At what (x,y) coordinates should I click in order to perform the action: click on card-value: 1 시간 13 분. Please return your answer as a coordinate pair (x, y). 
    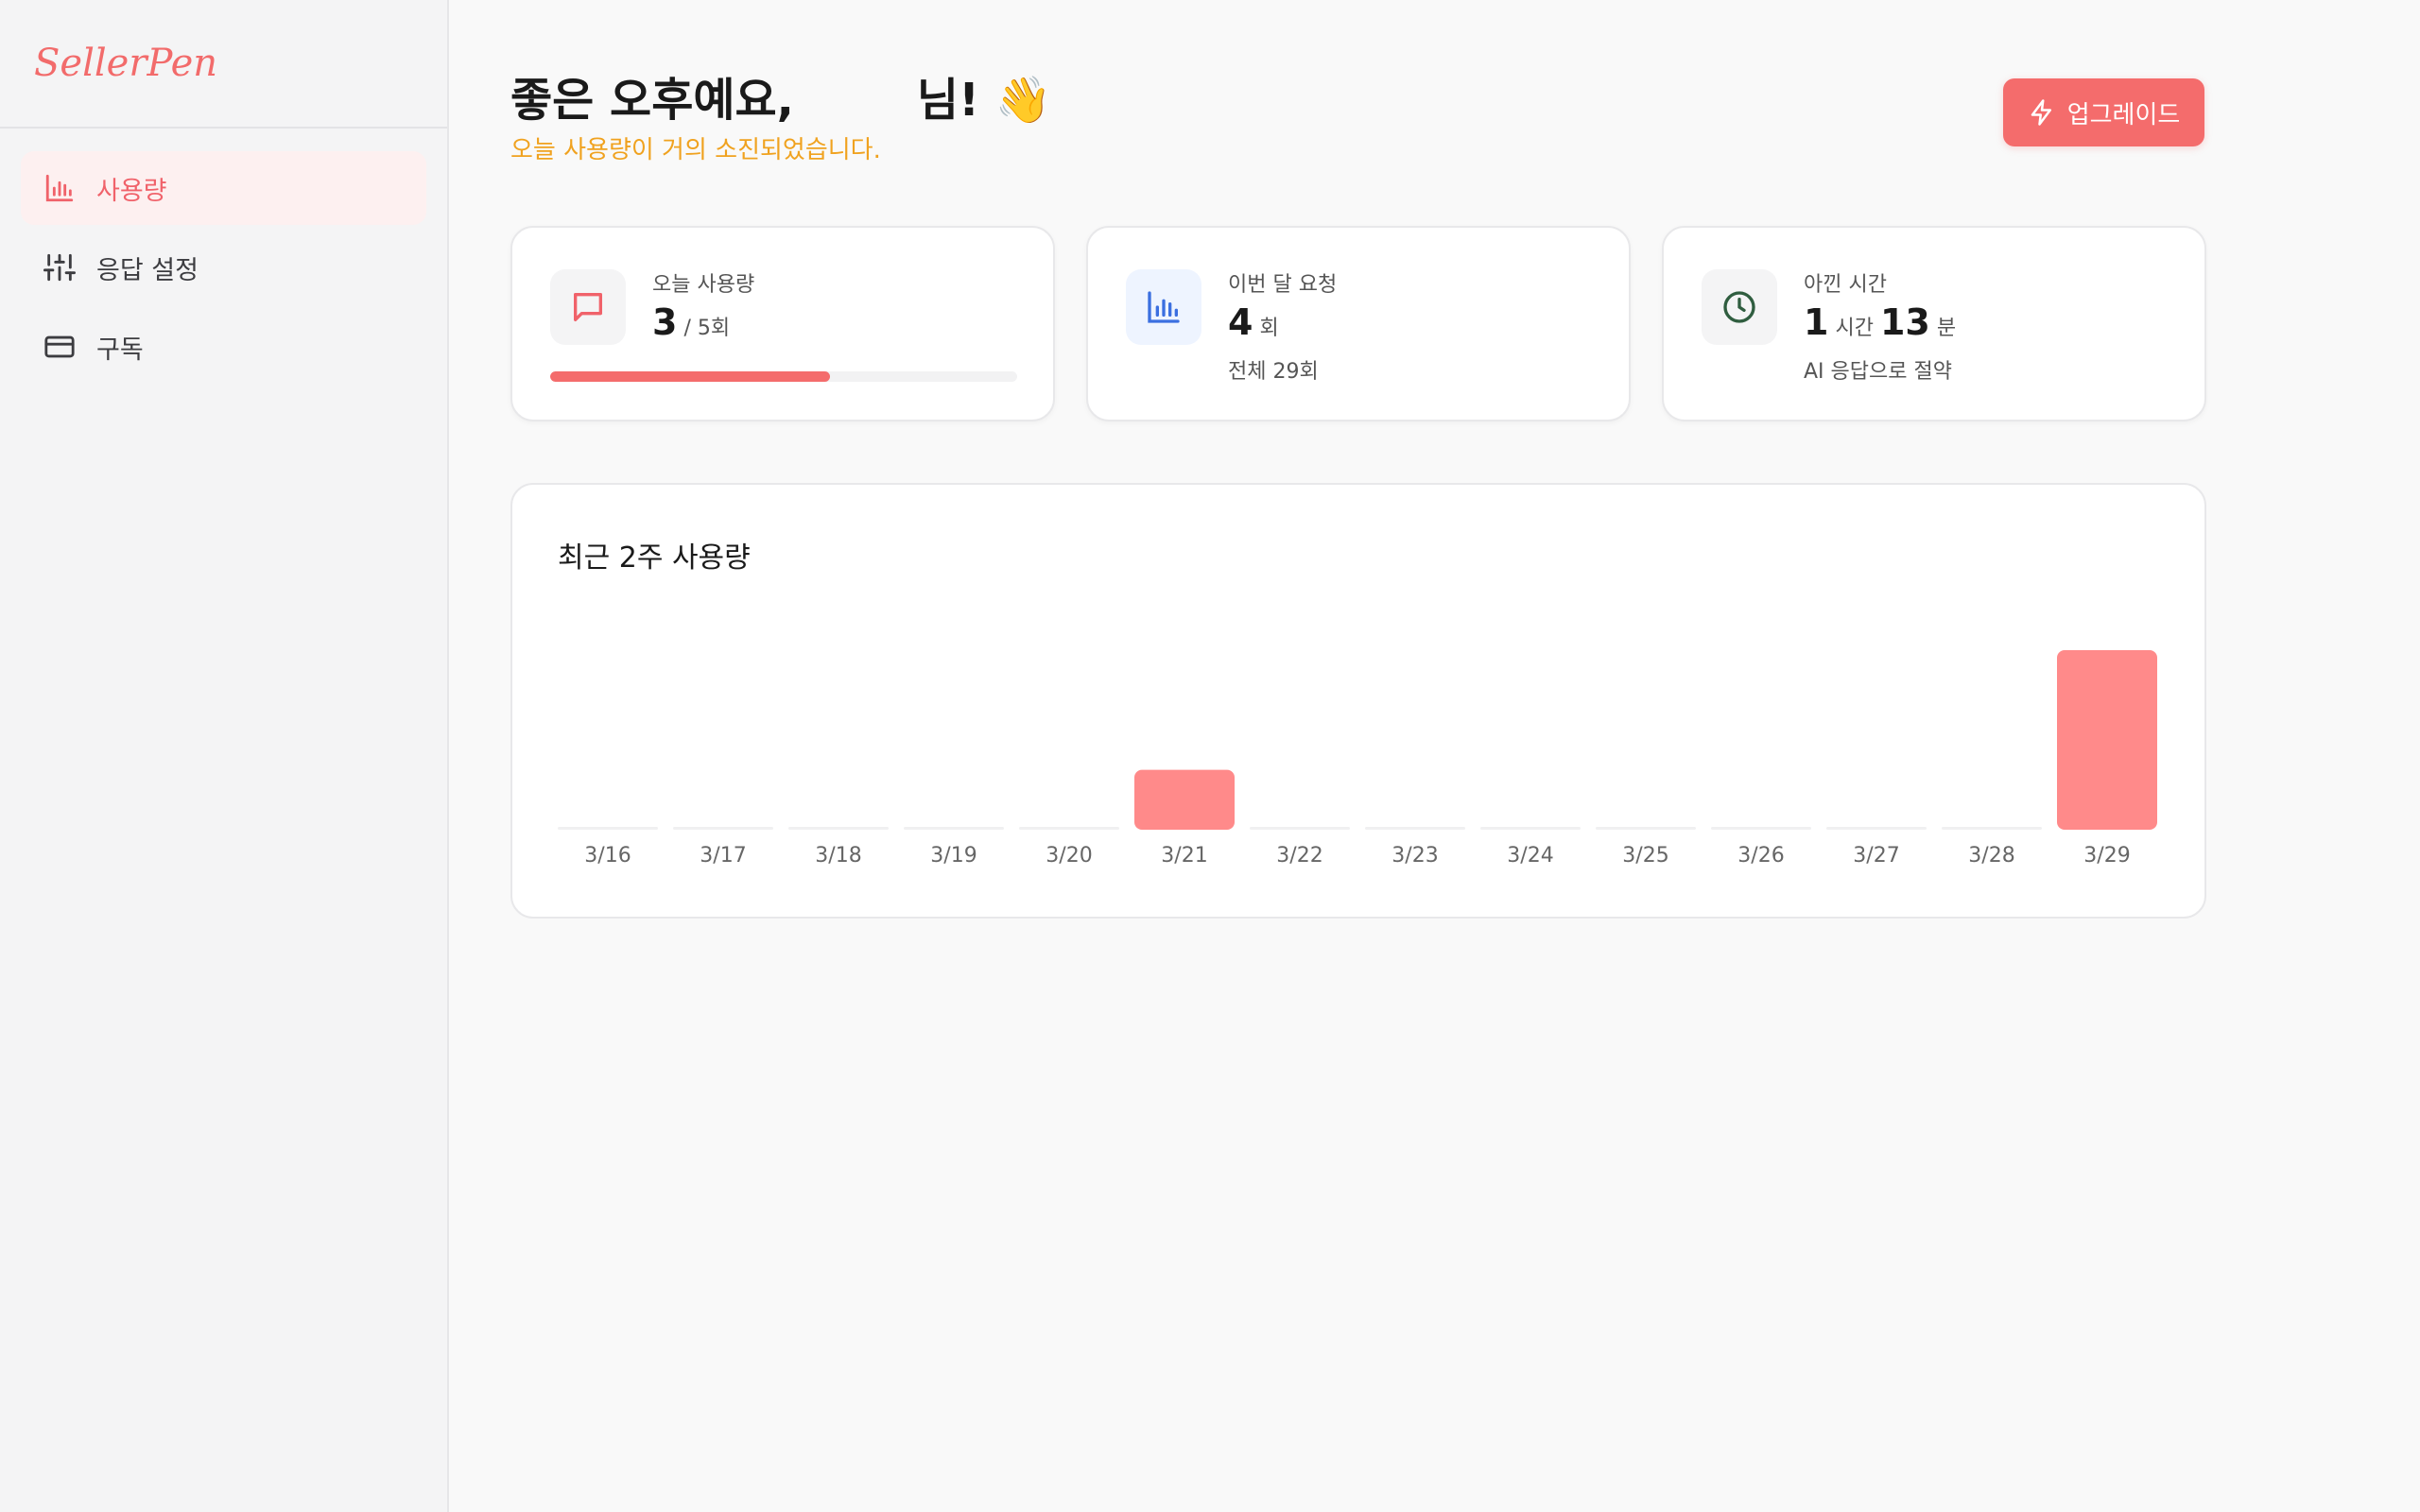
    Looking at the image, I should click on (1880, 322).